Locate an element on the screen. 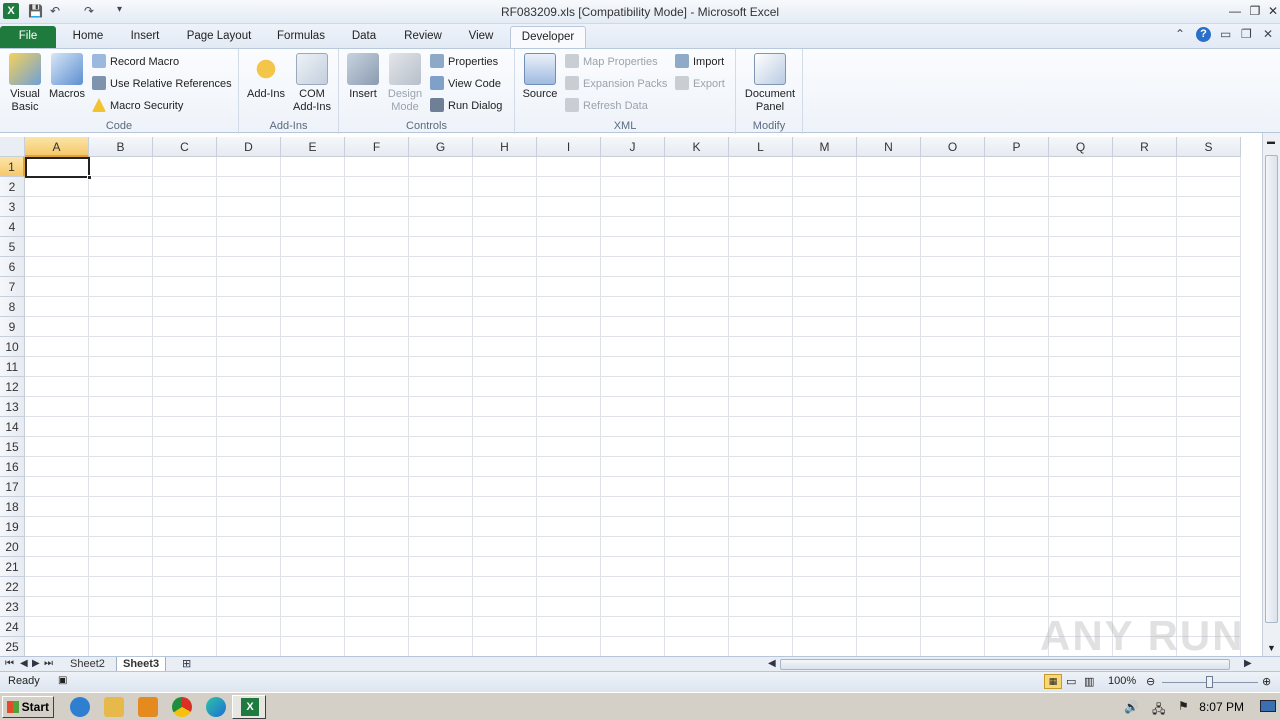 This screenshot has width=1280, height=720. network-icon: 🖧 is located at coordinates (1158, 710).